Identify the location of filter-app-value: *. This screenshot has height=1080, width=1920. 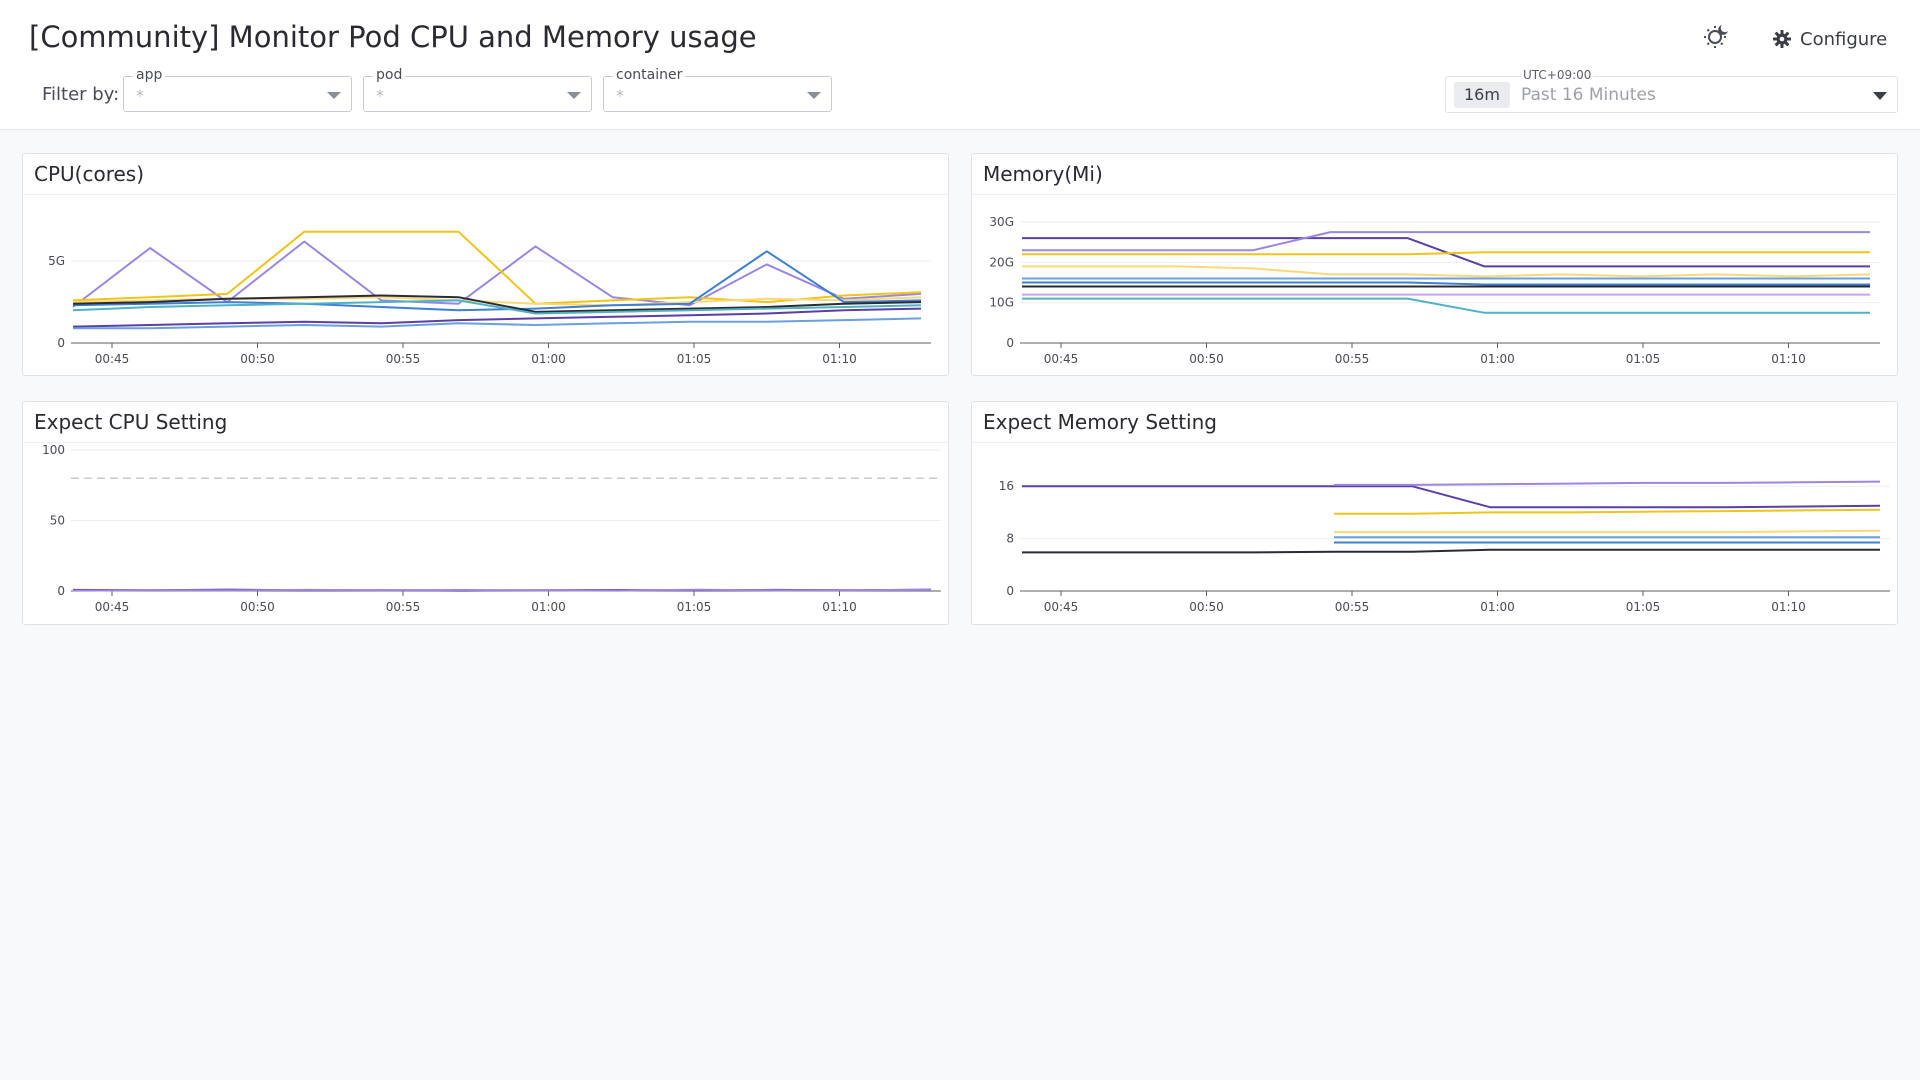
(140, 95).